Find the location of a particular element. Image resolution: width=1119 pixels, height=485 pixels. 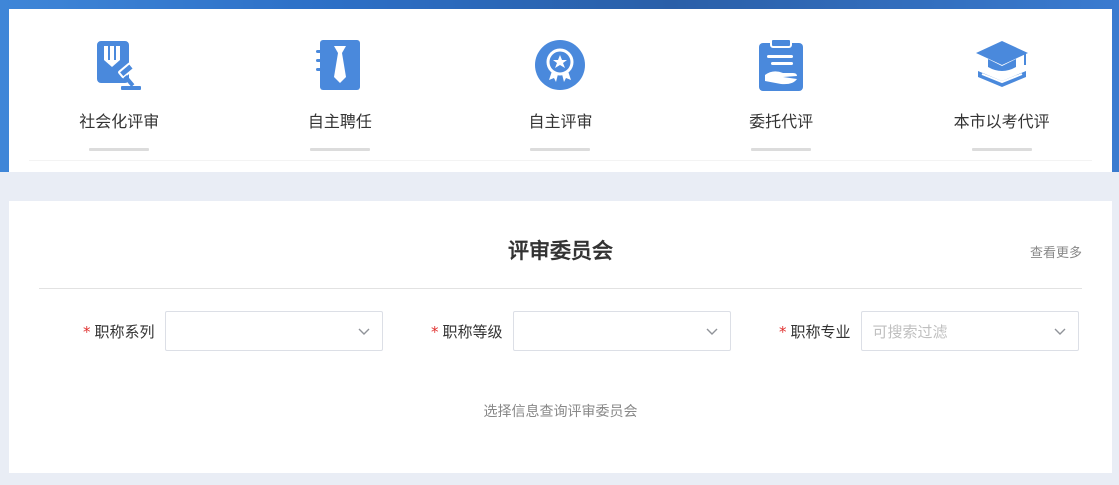

nav-label: 委托代评 is located at coordinates (781, 121).